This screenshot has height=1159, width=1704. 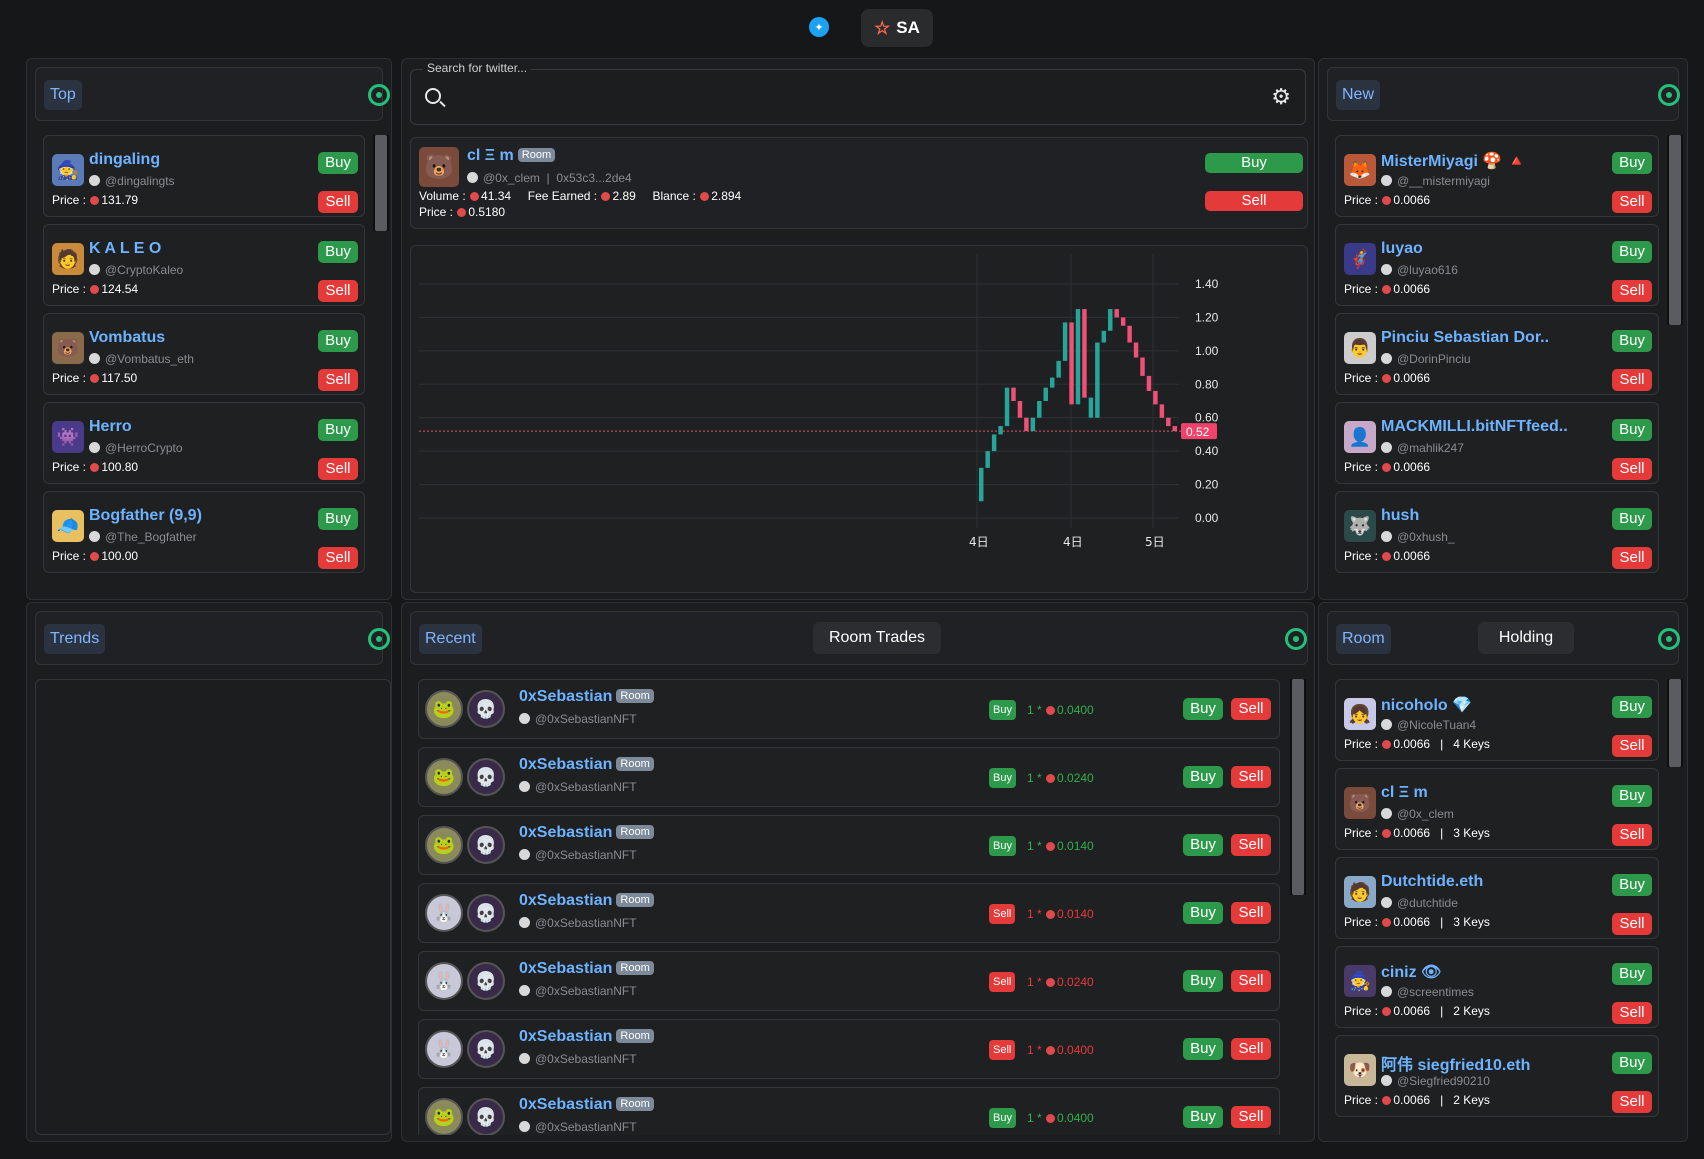 I want to click on user-name: Herro, so click(x=110, y=427).